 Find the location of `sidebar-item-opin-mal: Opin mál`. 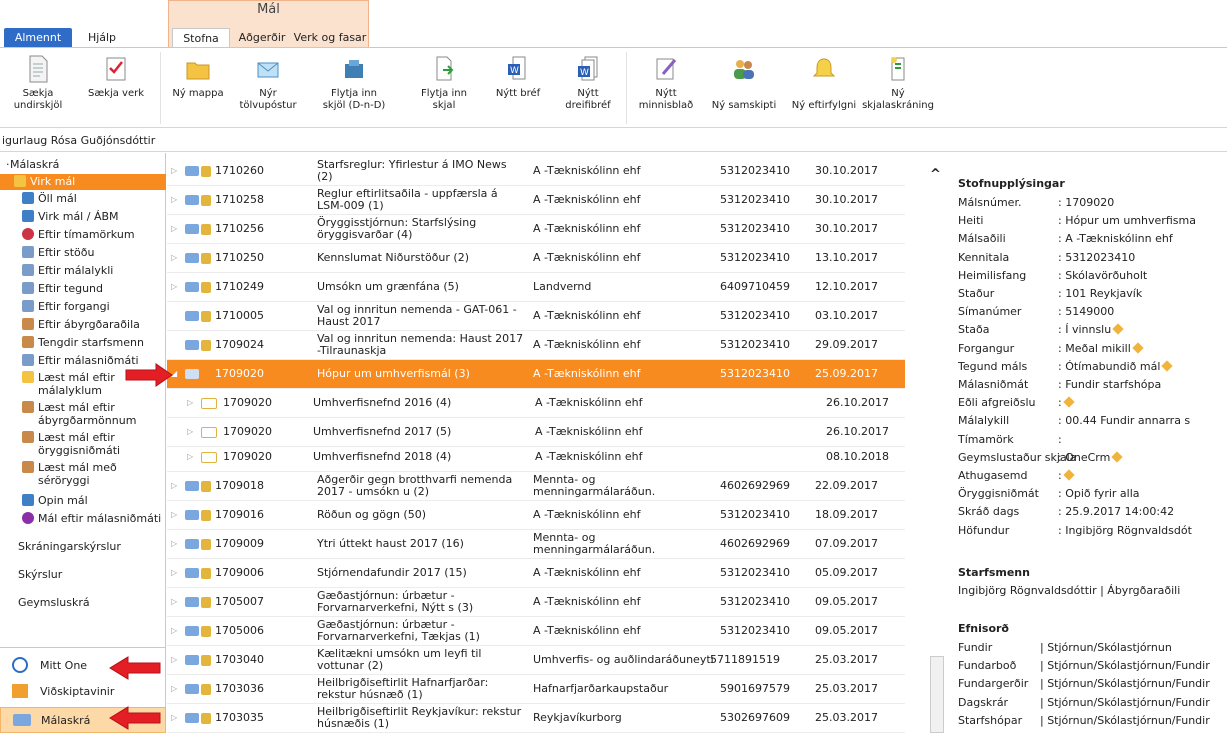

sidebar-item-opin-mal: Opin mál is located at coordinates (83, 501).